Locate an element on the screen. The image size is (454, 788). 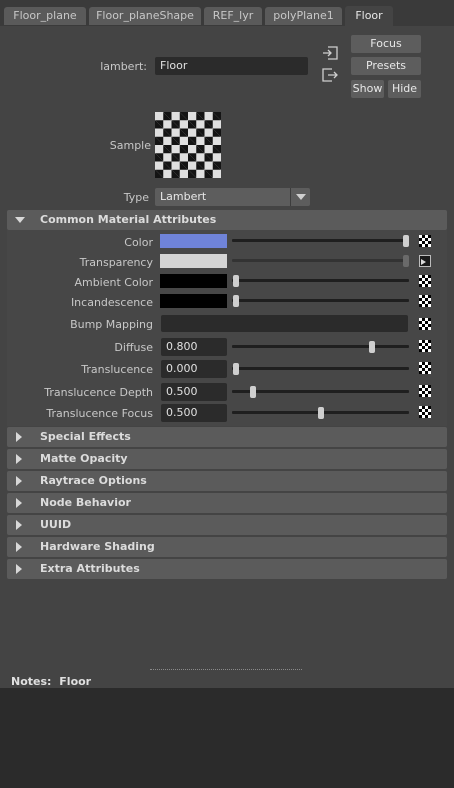
input-connections-icon is located at coordinates (330, 53).